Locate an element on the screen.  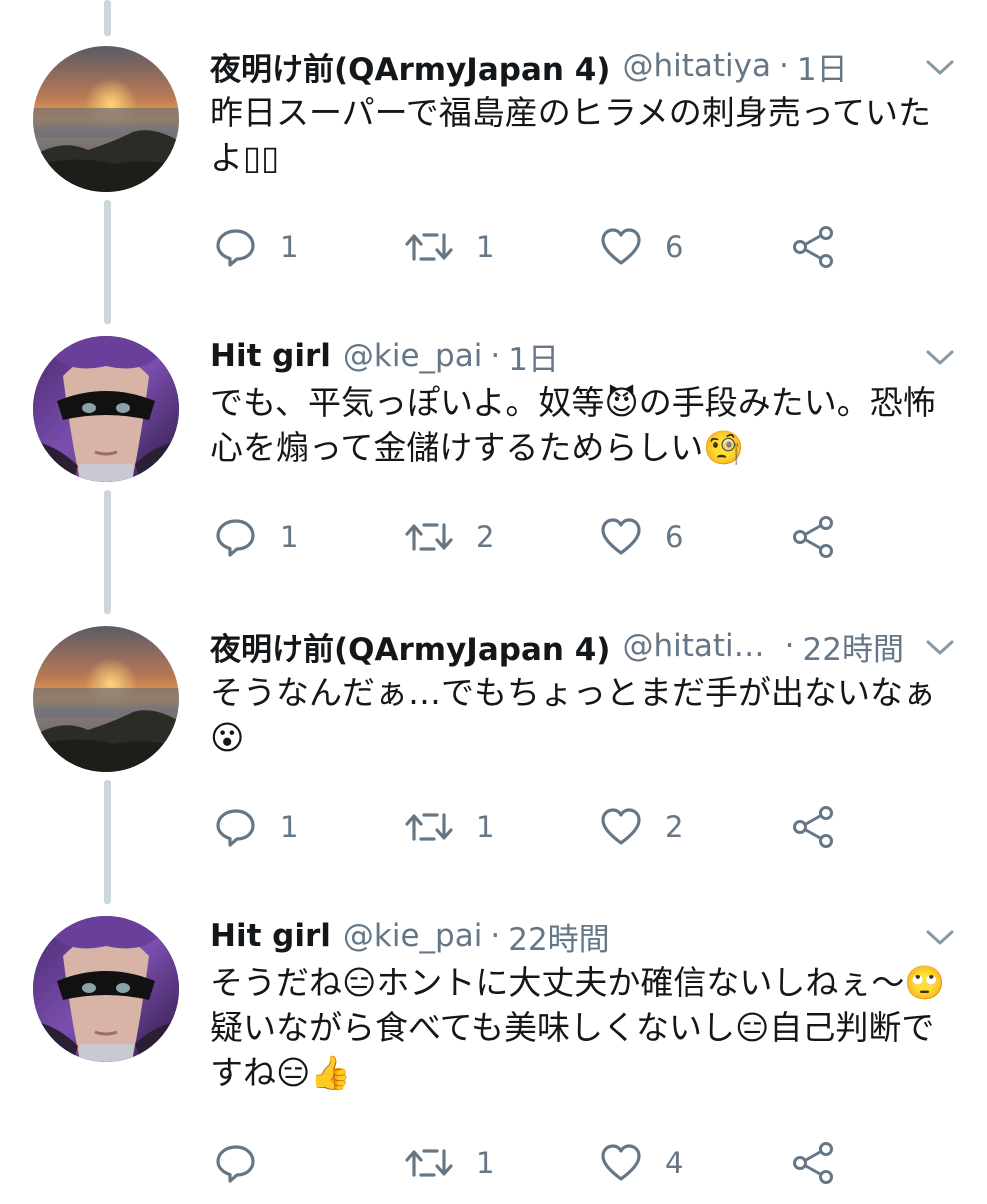
tweet-actions: 1 2 6 is located at coordinates (534, 537).